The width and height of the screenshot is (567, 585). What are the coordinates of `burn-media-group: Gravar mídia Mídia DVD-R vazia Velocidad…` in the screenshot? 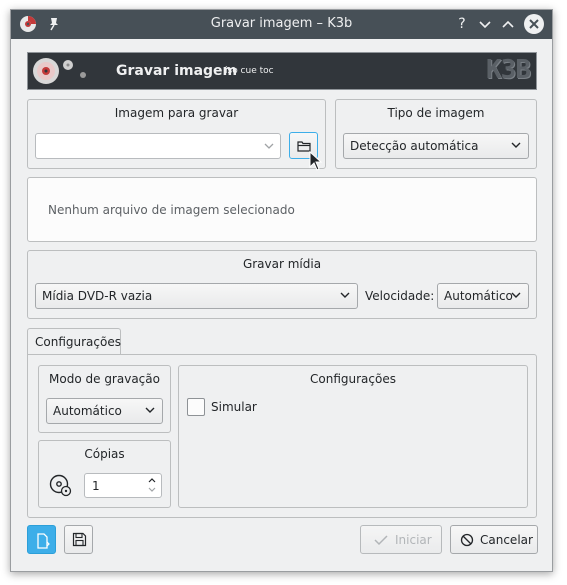 It's located at (282, 284).